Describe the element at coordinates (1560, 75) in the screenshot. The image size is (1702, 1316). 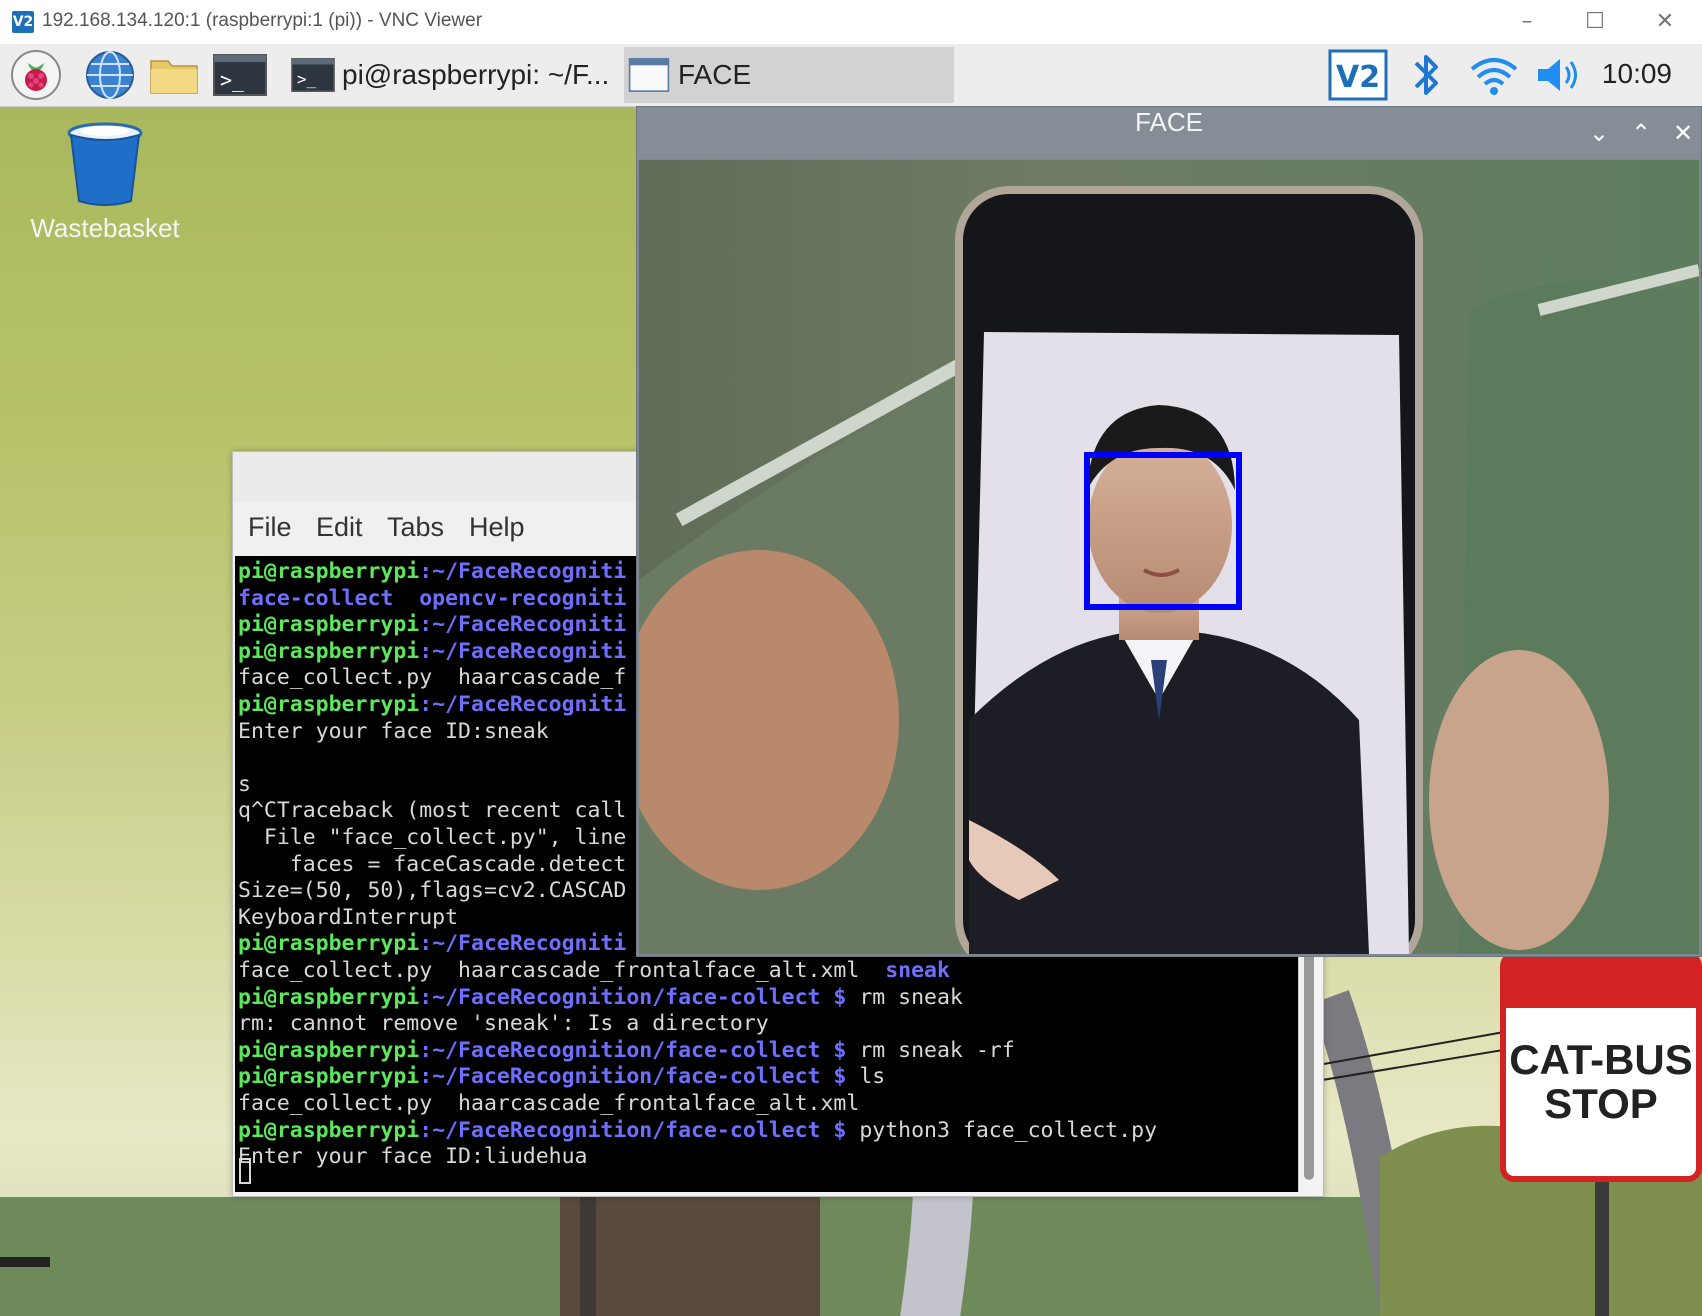
I see `volume-icon` at that location.